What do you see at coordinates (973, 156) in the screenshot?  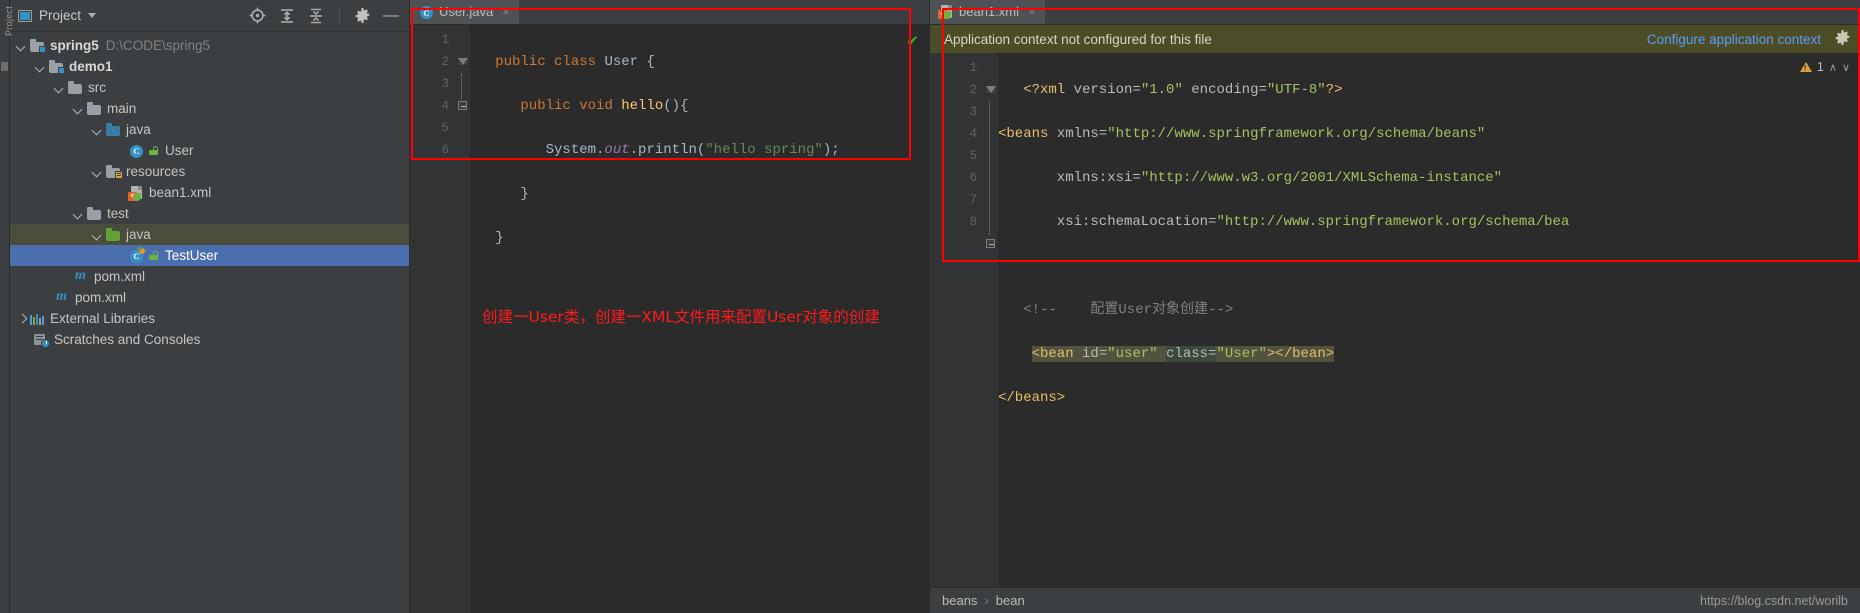 I see `line-number: 5` at bounding box center [973, 156].